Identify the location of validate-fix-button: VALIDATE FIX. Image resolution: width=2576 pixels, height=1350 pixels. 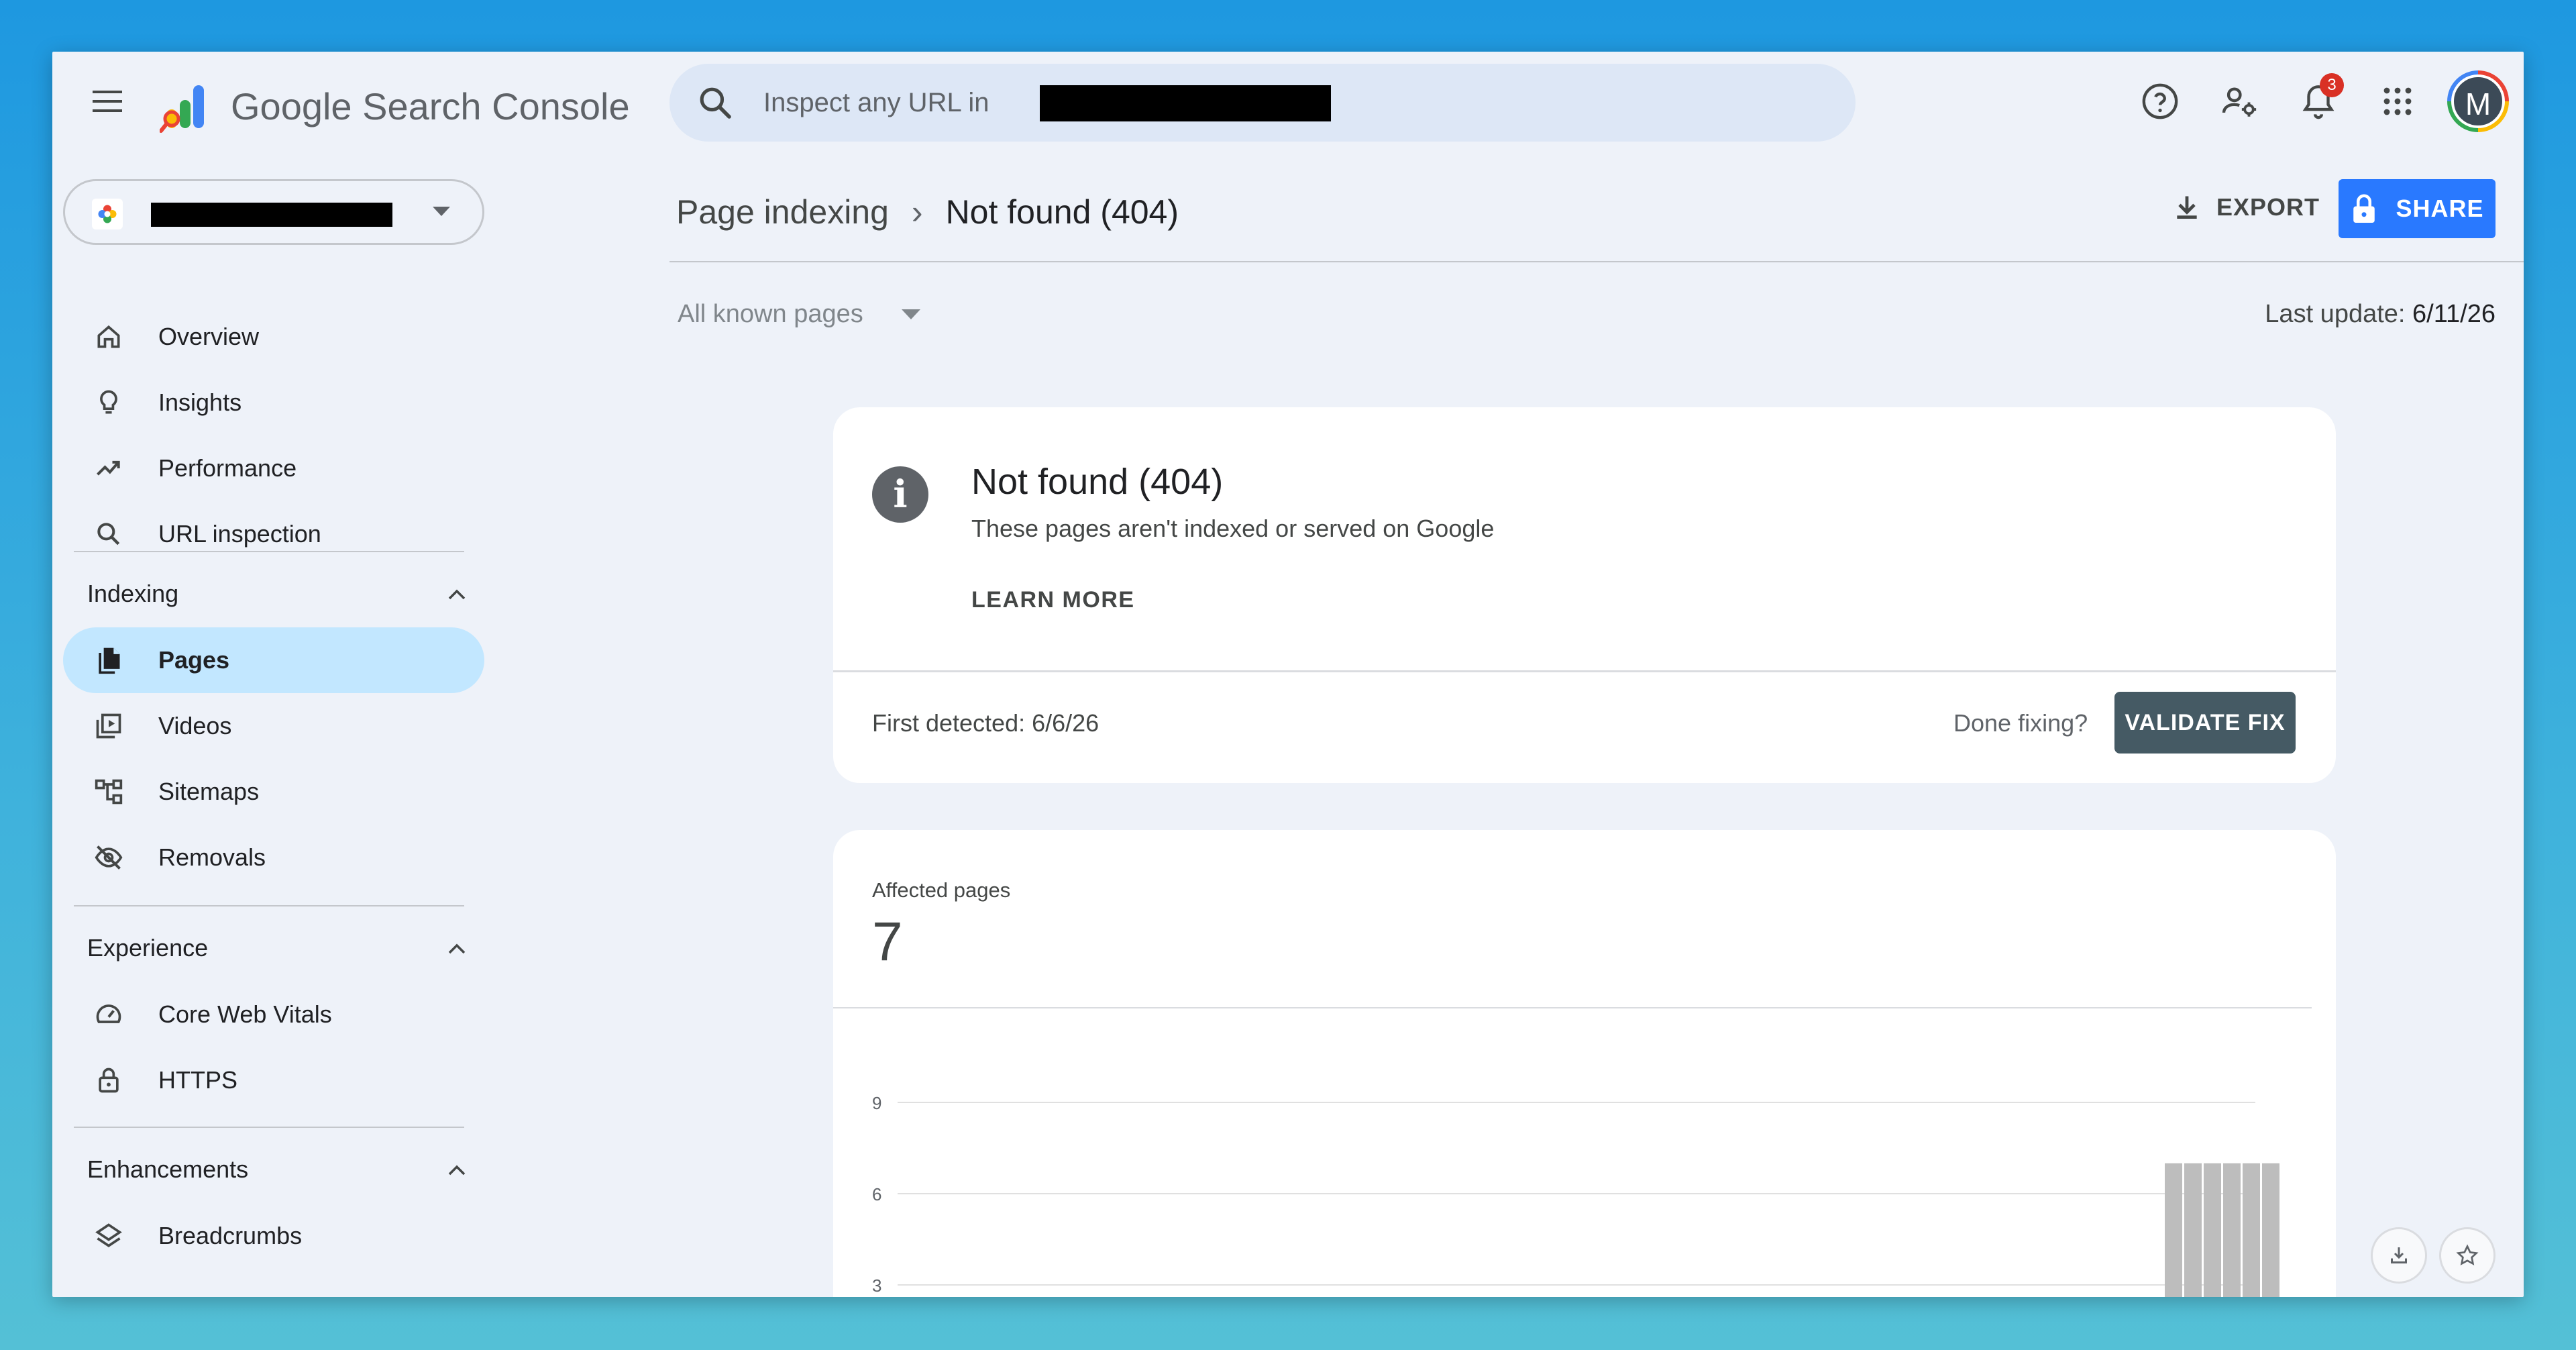
(2205, 723).